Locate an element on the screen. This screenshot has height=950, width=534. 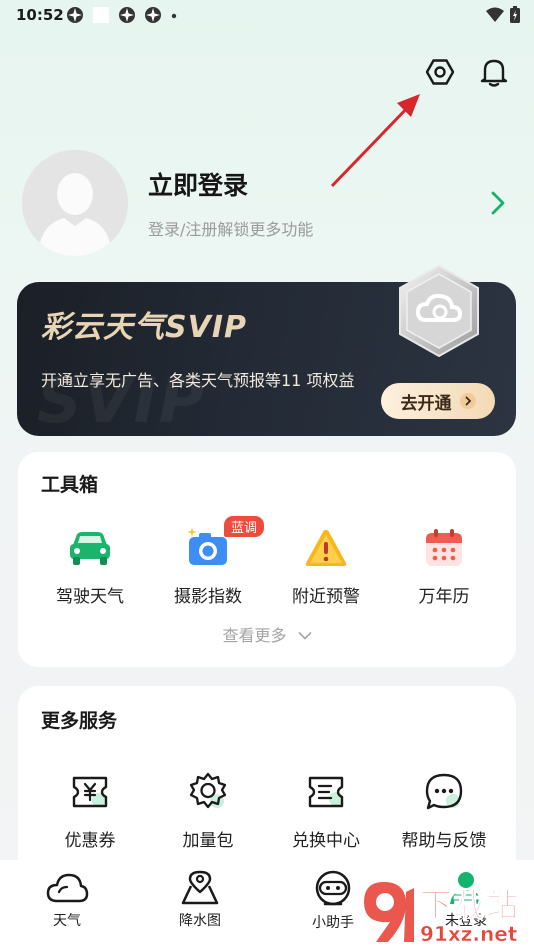
watermark-logo-icon is located at coordinates (389, 912).